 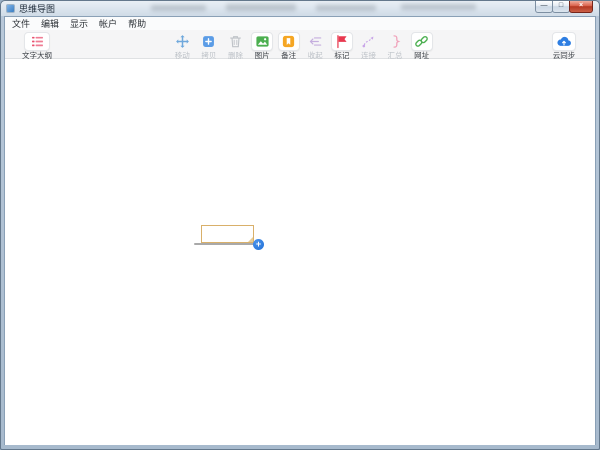 I want to click on picture-icon, so click(x=262, y=41).